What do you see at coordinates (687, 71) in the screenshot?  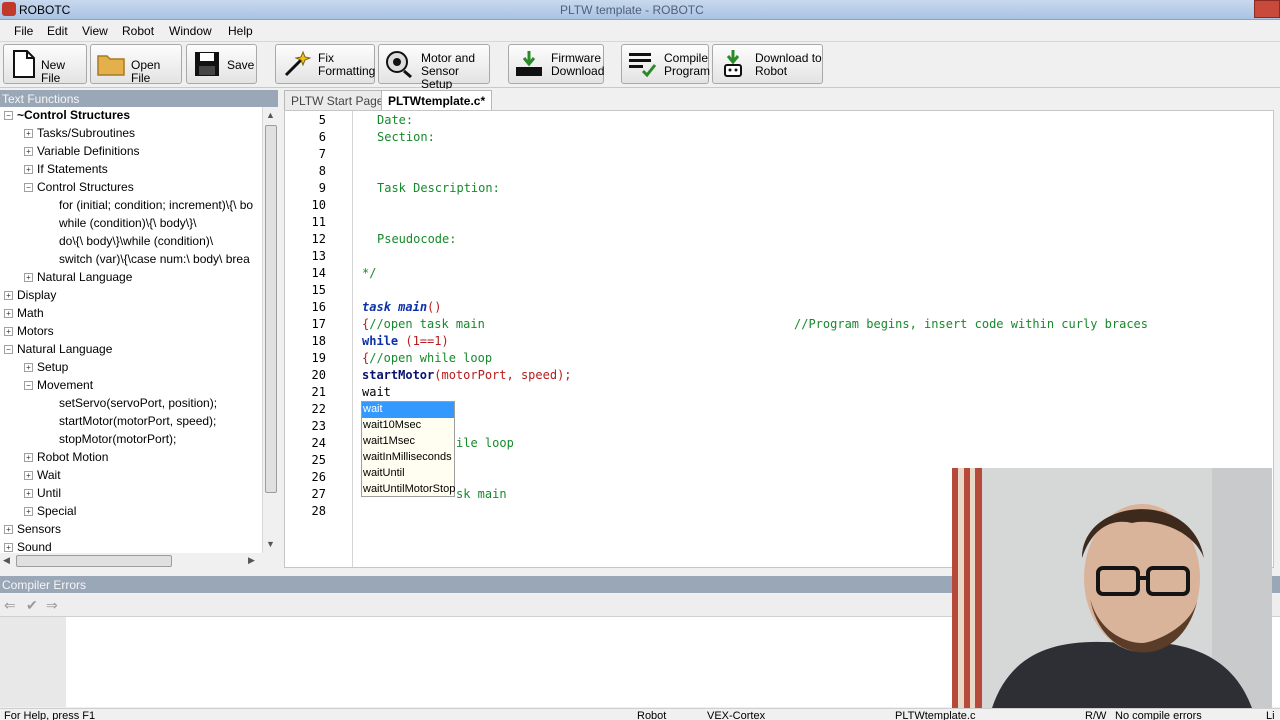 I see `compile-label-2: Program` at bounding box center [687, 71].